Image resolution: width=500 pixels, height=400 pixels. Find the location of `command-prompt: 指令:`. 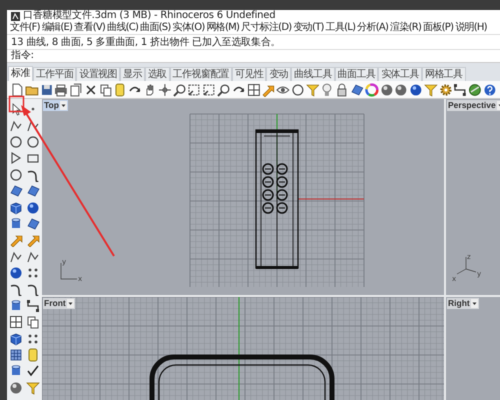

command-prompt: 指令: is located at coordinates (22, 56).